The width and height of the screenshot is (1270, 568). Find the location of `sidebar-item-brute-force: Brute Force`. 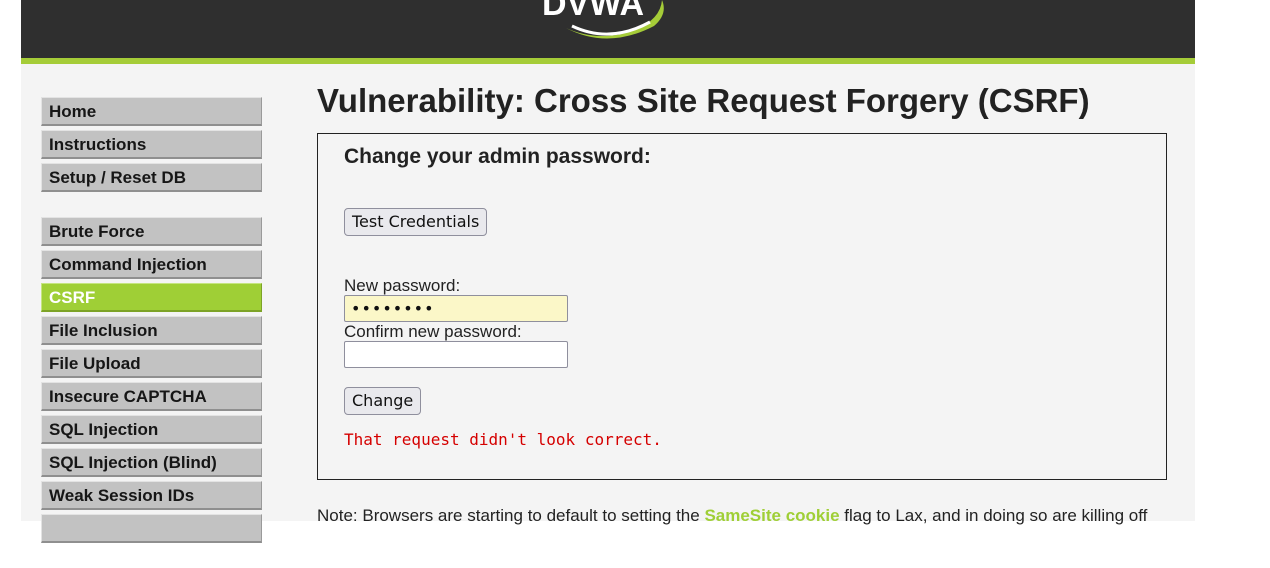

sidebar-item-brute-force: Brute Force is located at coordinates (151, 231).